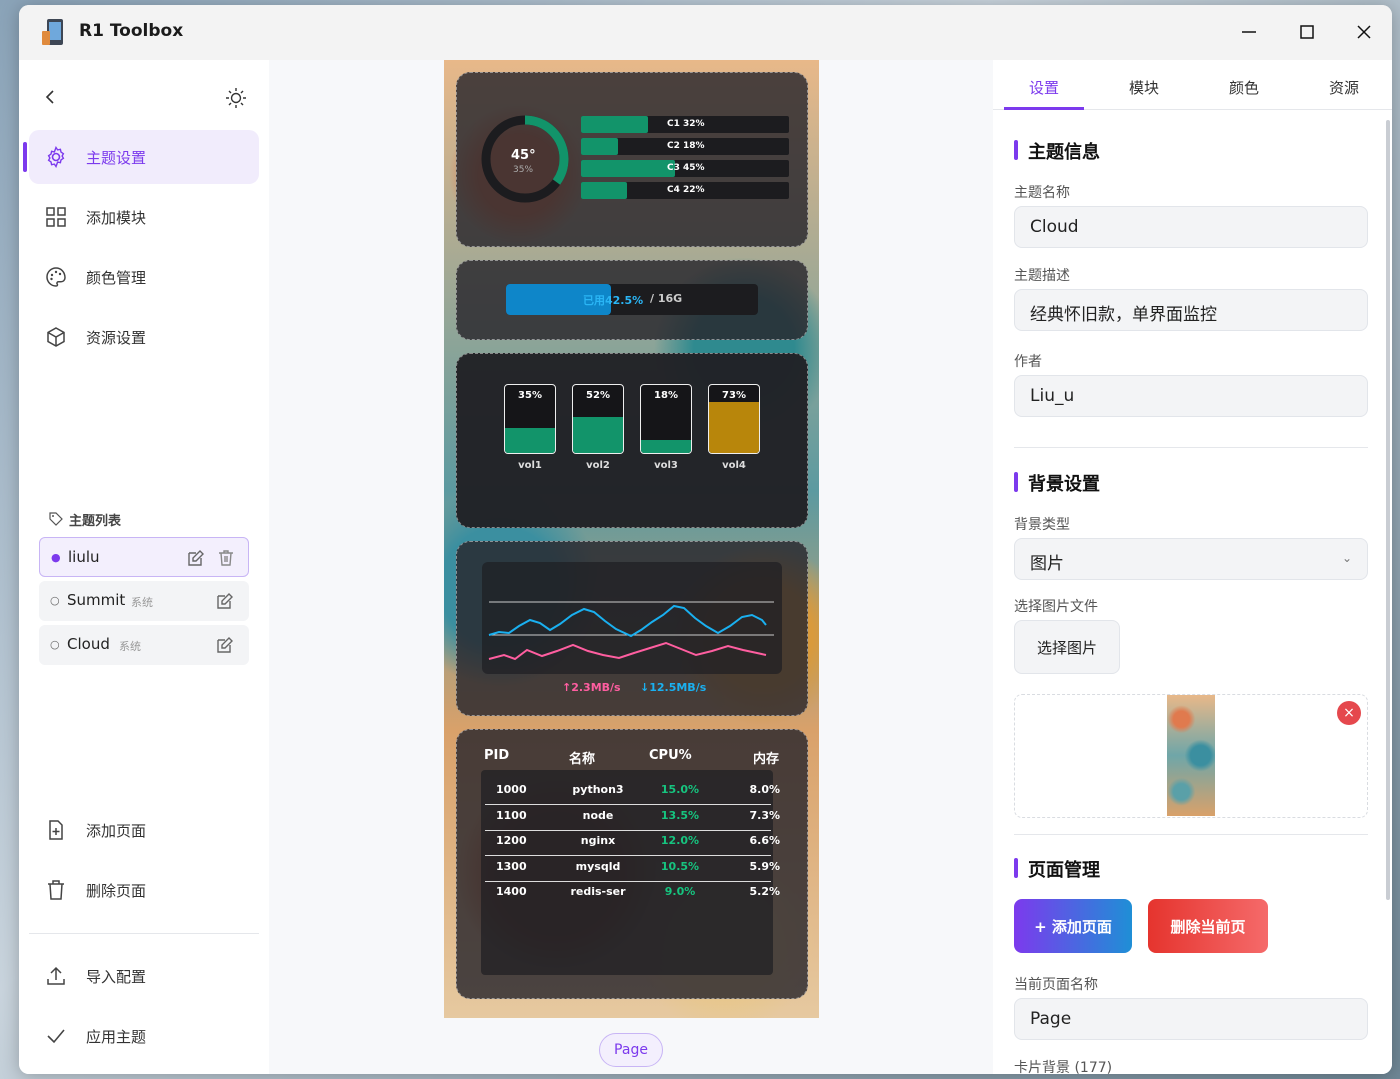  Describe the element at coordinates (96, 600) in the screenshot. I see `theme-name: Summit` at that location.